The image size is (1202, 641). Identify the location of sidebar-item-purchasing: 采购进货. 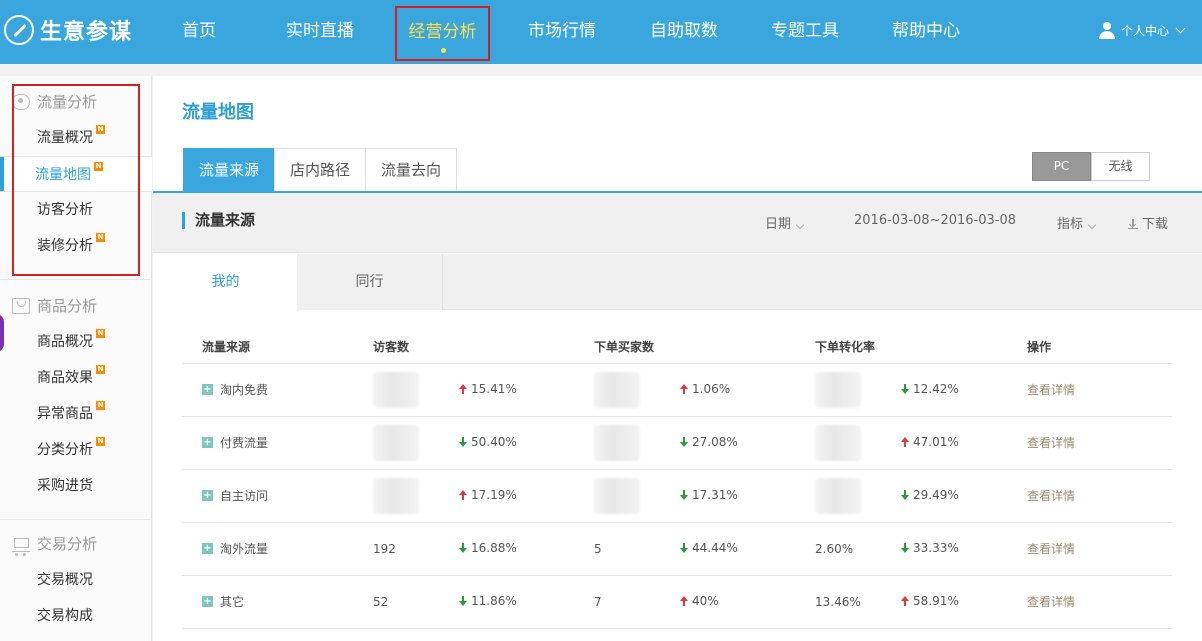
(76, 486).